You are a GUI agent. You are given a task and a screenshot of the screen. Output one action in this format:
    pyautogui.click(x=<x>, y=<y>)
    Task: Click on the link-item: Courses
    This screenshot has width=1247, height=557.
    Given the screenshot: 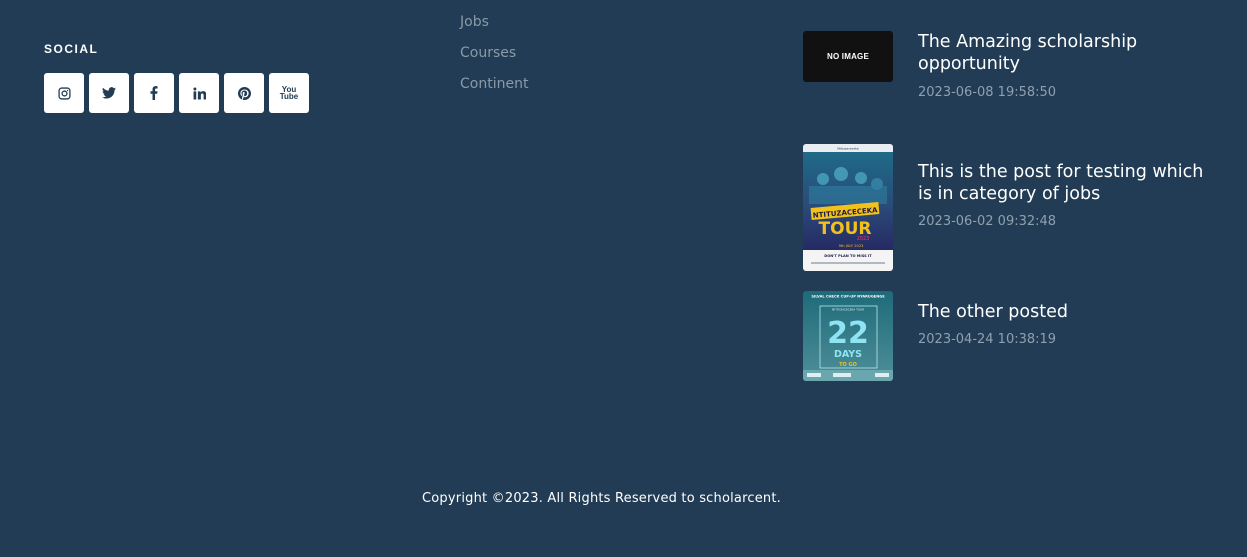 What is the action you would take?
    pyautogui.click(x=494, y=59)
    